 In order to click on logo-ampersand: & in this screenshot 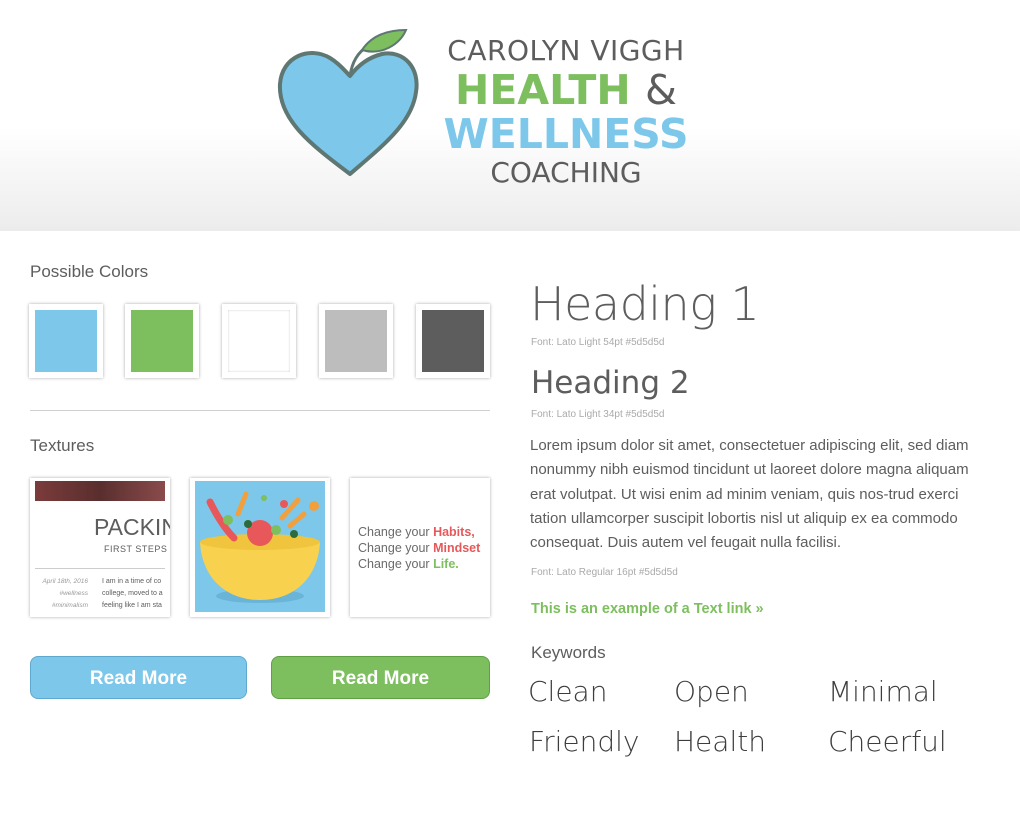, I will do `click(660, 90)`.